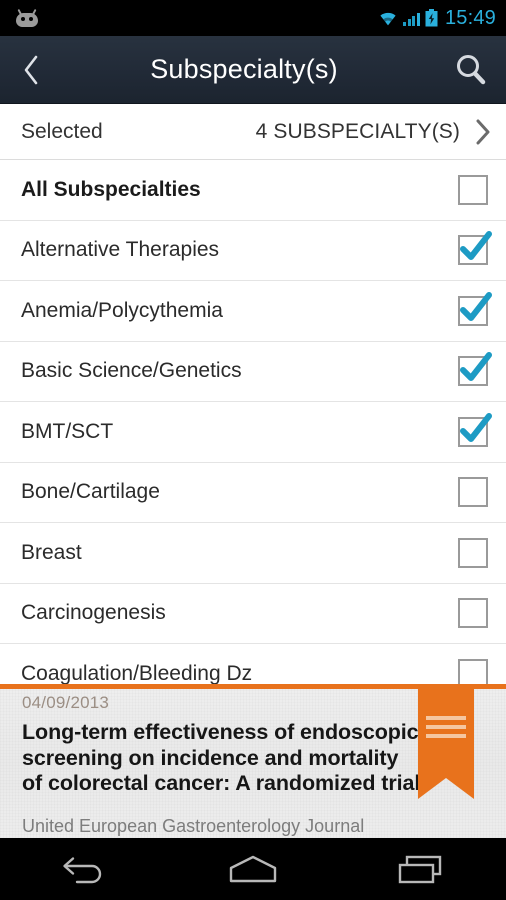 Image resolution: width=506 pixels, height=900 pixels. What do you see at coordinates (90, 492) in the screenshot?
I see `list-item-label: Bone/Cartilage` at bounding box center [90, 492].